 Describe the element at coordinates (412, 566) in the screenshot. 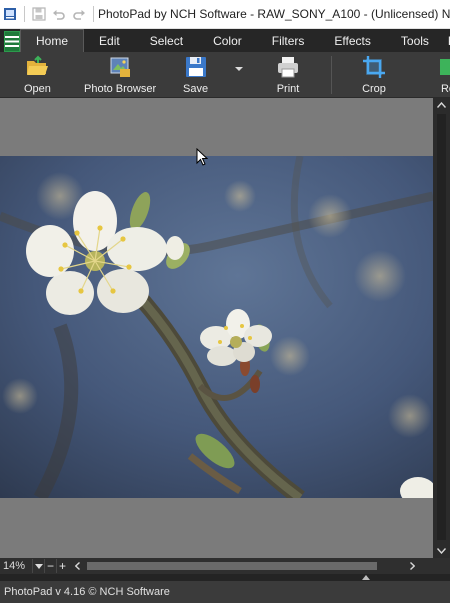

I see `scroll-right-icon` at that location.